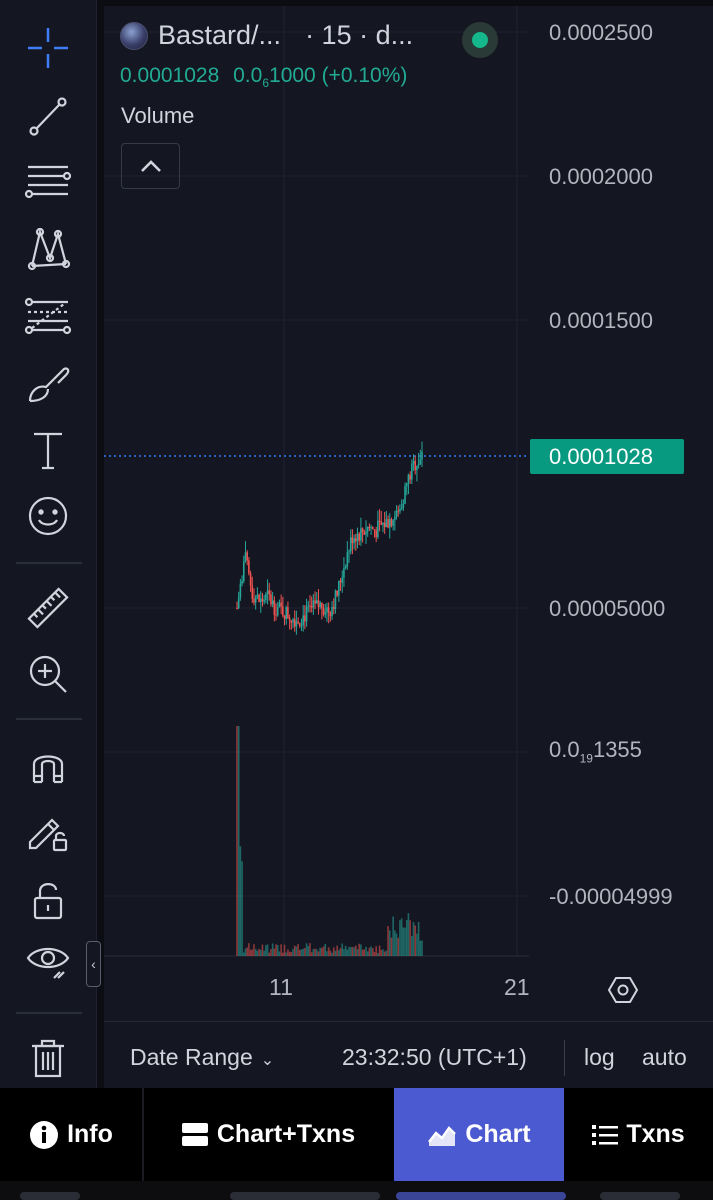  I want to click on trash-icon, so click(48, 1058).